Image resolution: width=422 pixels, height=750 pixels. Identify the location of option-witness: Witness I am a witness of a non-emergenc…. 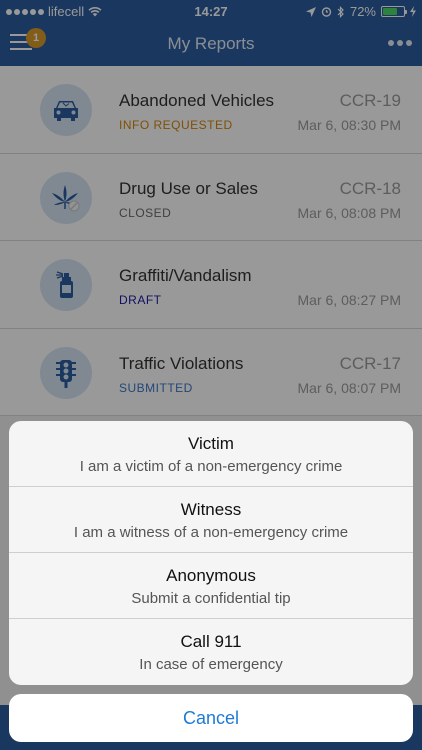
(211, 520).